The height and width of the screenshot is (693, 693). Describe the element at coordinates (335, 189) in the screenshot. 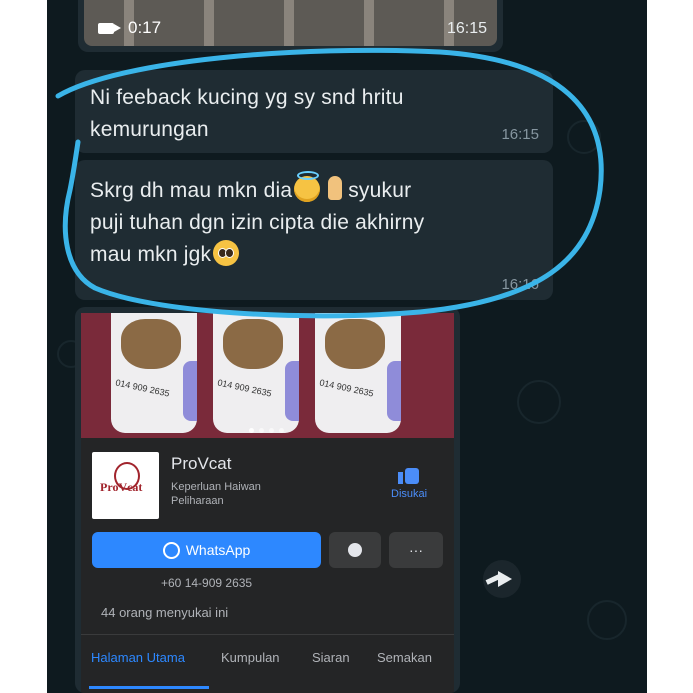

I see `folded-hands-emoji` at that location.